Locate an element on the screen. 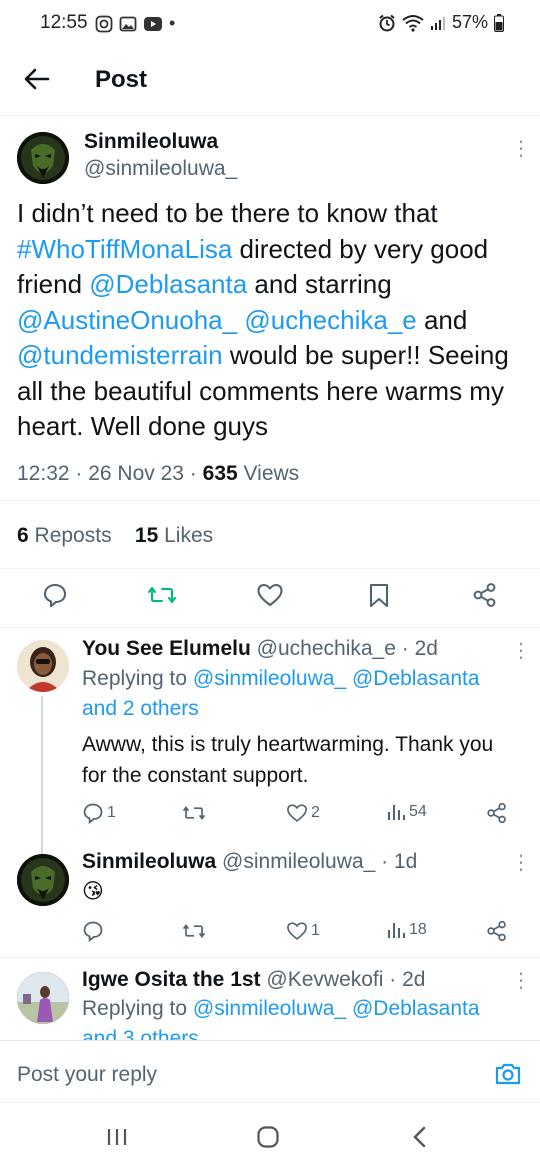  status-time: 12:55 is located at coordinates (64, 22).